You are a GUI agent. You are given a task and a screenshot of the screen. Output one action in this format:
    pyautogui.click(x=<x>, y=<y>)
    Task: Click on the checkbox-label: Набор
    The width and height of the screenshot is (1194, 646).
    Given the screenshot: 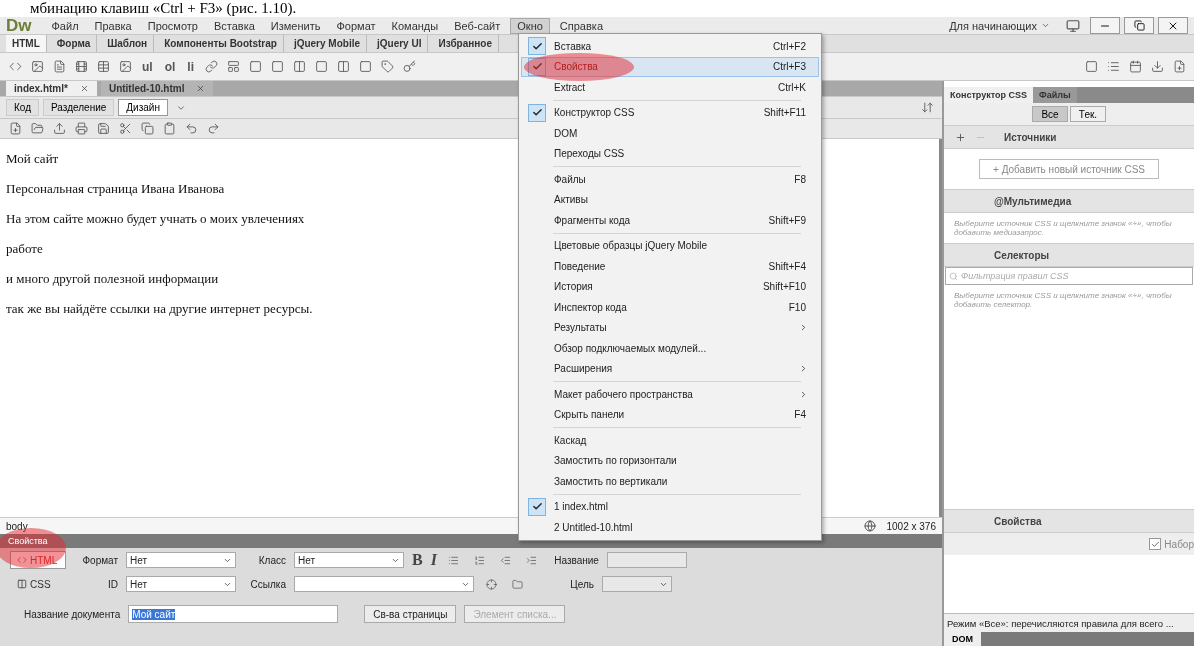 What is the action you would take?
    pyautogui.click(x=1179, y=544)
    